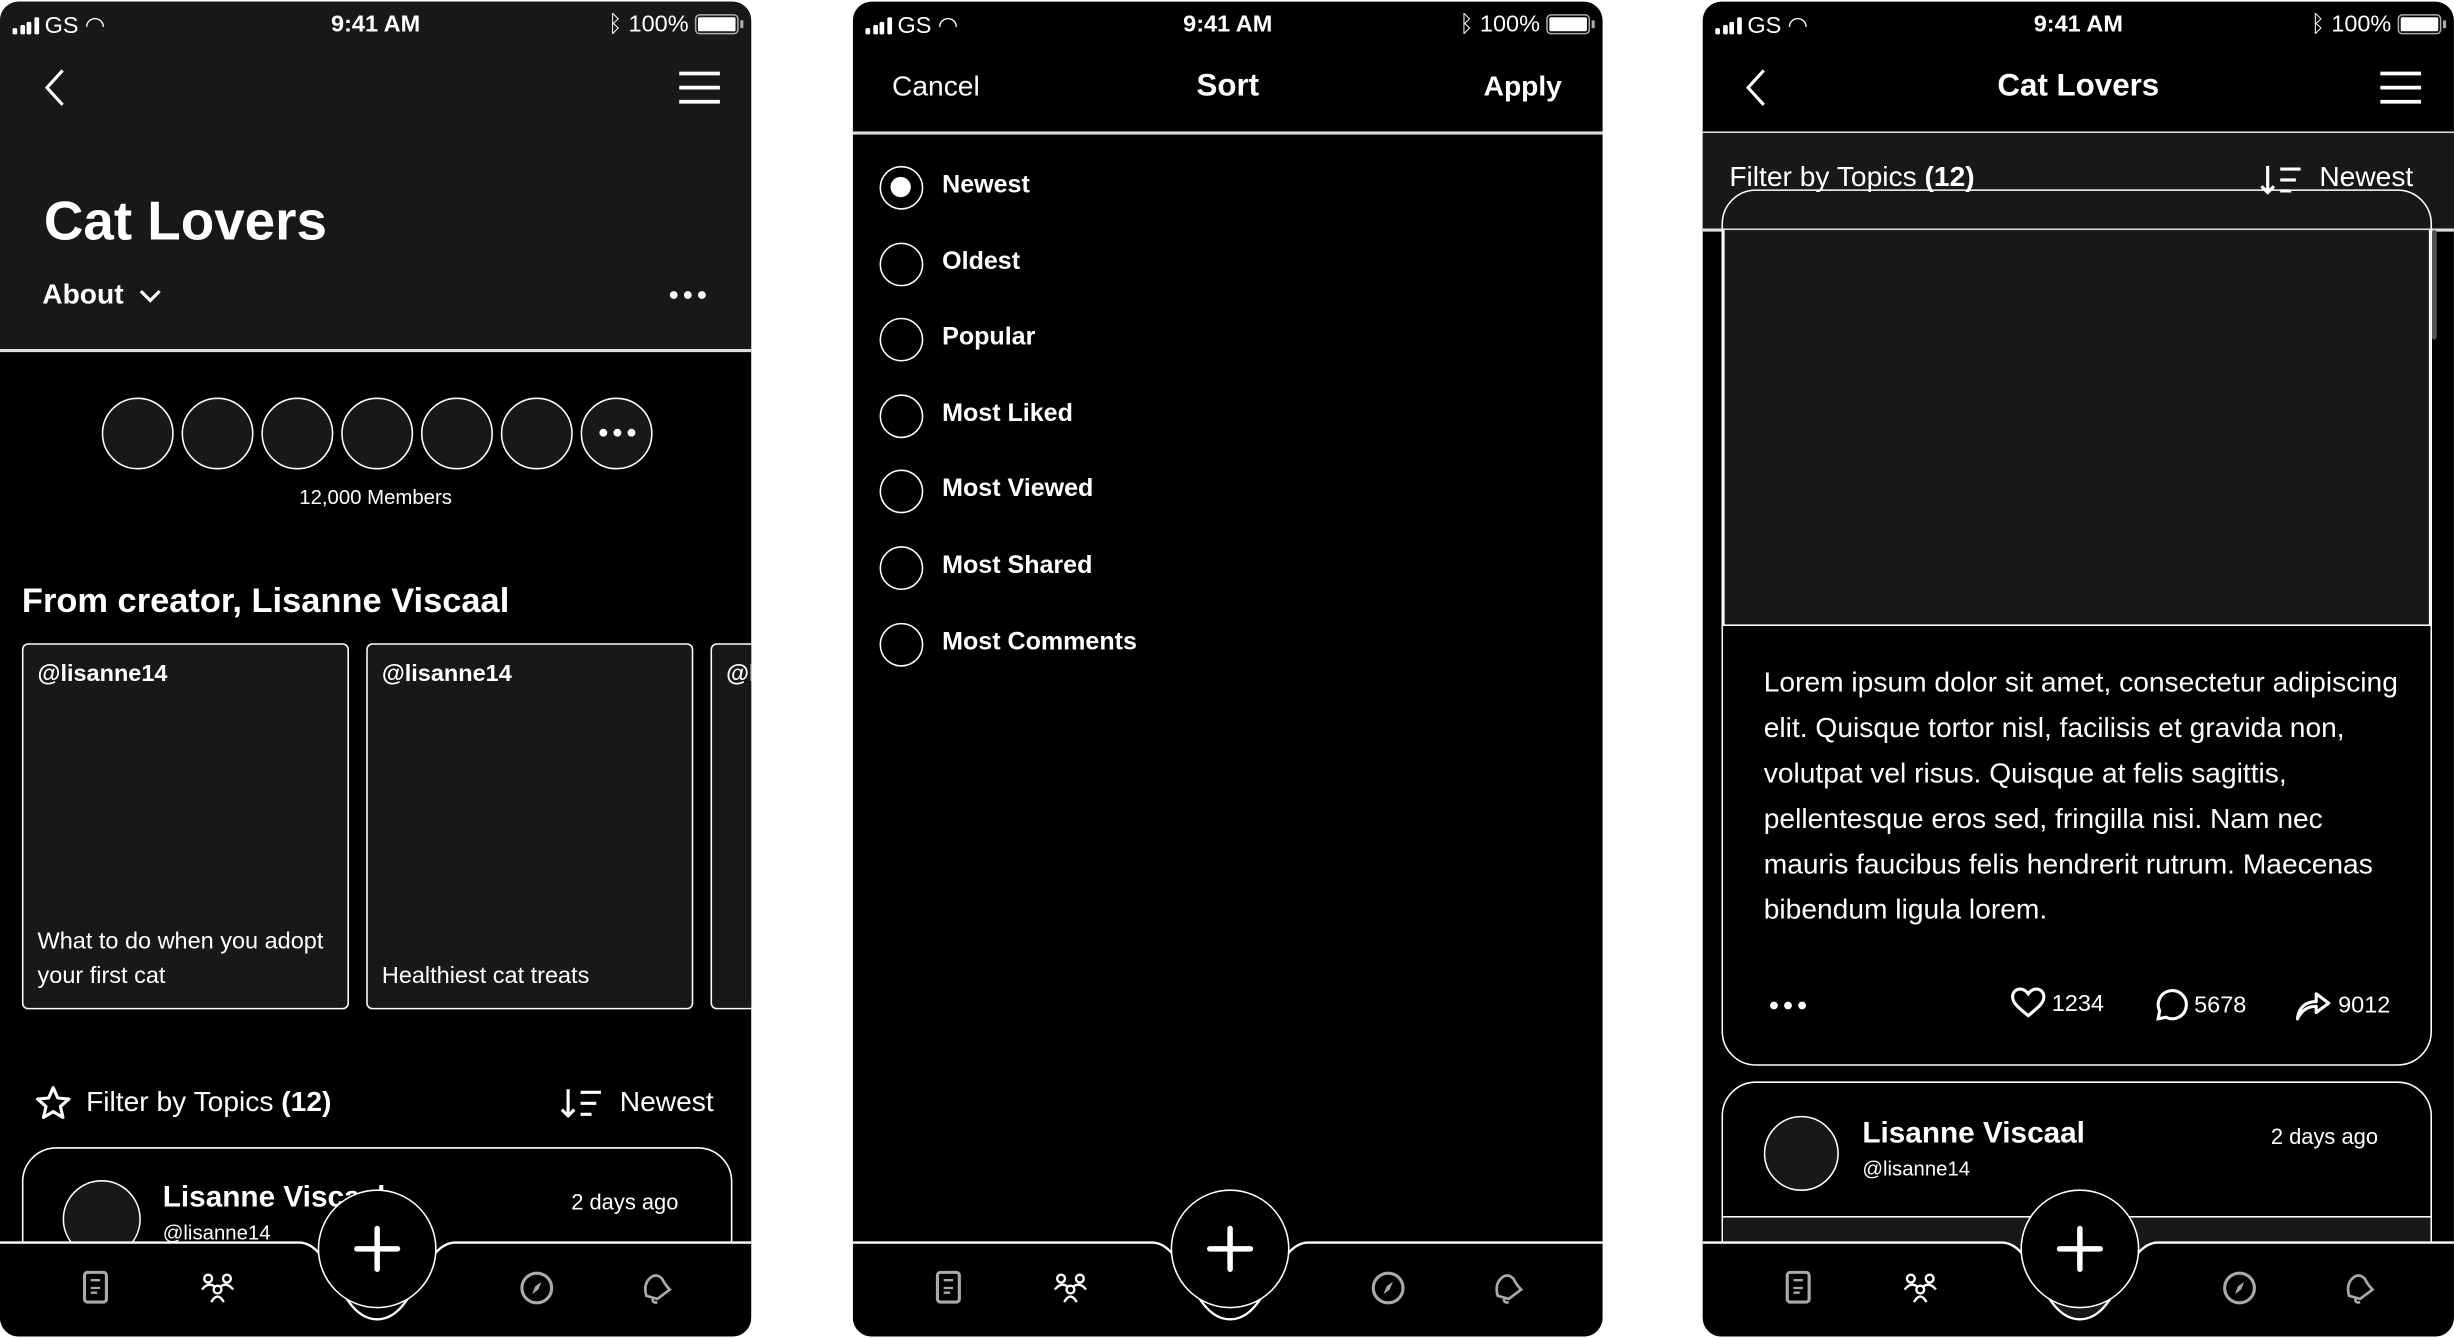 The height and width of the screenshot is (1338, 2454). I want to click on heart-icon, so click(2028, 1002).